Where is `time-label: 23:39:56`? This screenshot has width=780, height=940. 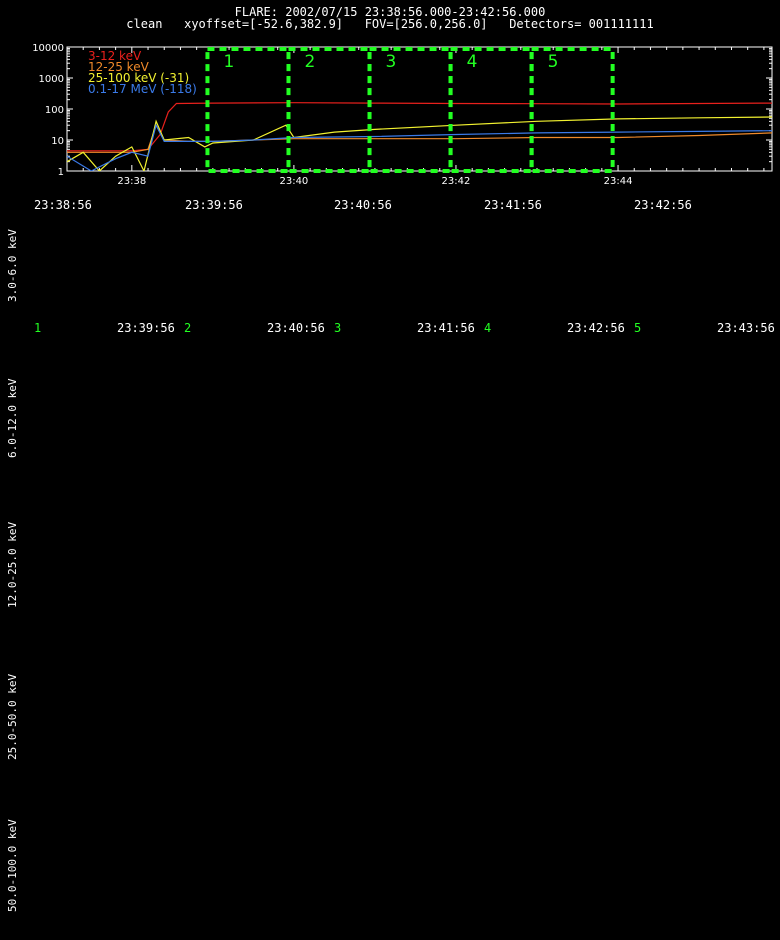 time-label: 23:39:56 is located at coordinates (214, 205).